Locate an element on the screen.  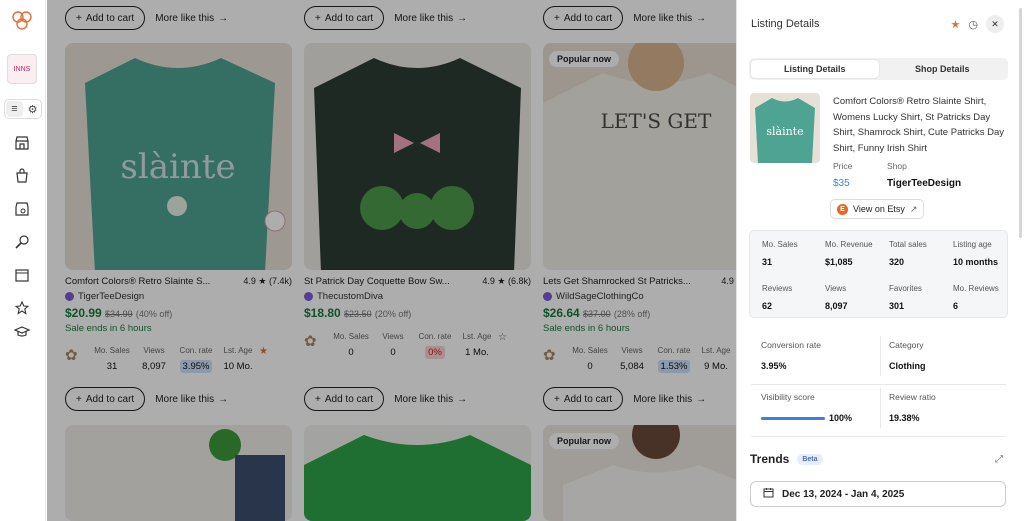
panel-title: Listing Details is located at coordinates (785, 24).